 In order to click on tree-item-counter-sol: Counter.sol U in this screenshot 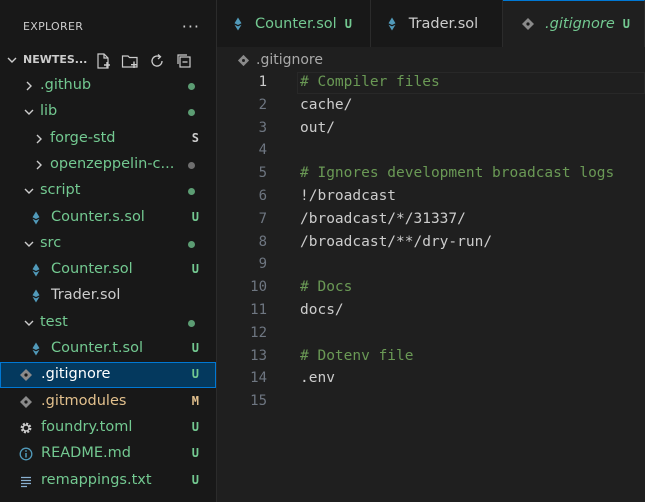, I will do `click(108, 270)`.